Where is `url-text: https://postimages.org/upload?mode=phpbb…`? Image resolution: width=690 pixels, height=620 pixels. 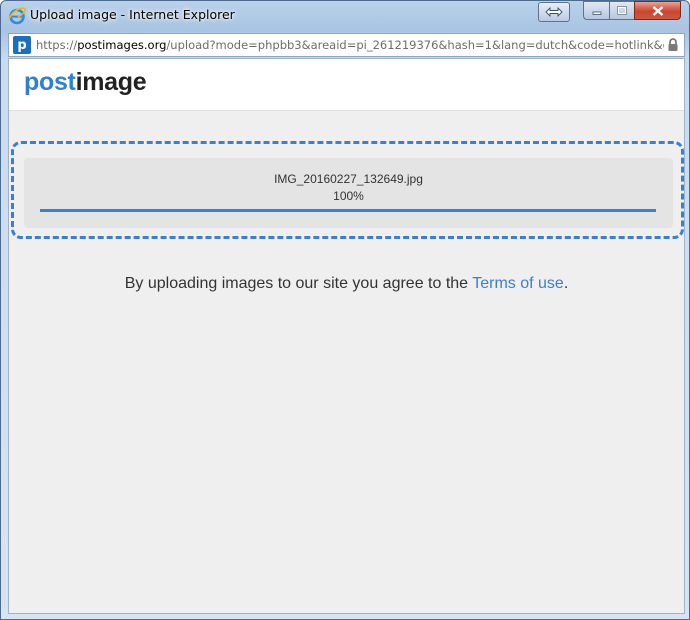
url-text: https://postimages.org/upload?mode=phpbb… is located at coordinates (350, 45).